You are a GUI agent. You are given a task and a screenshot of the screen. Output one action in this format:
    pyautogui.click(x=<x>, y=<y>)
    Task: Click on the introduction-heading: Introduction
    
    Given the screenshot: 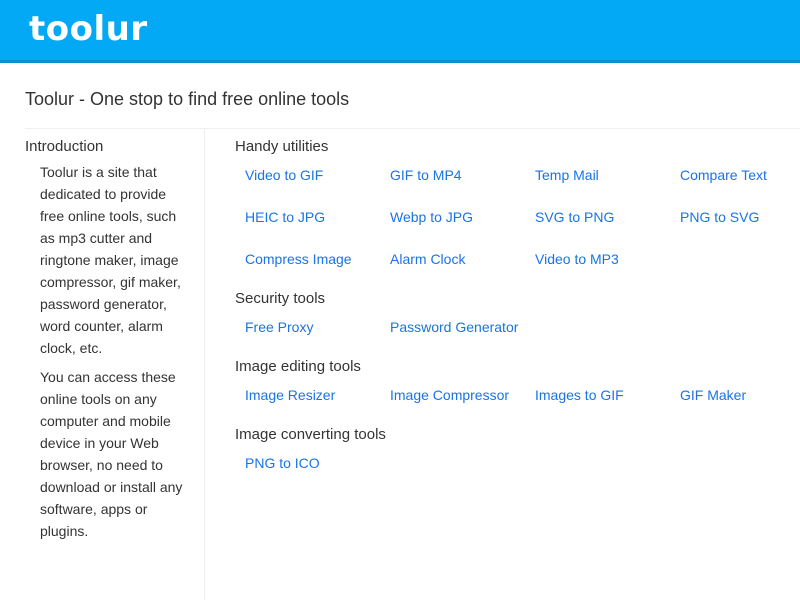 What is the action you would take?
    pyautogui.click(x=64, y=146)
    